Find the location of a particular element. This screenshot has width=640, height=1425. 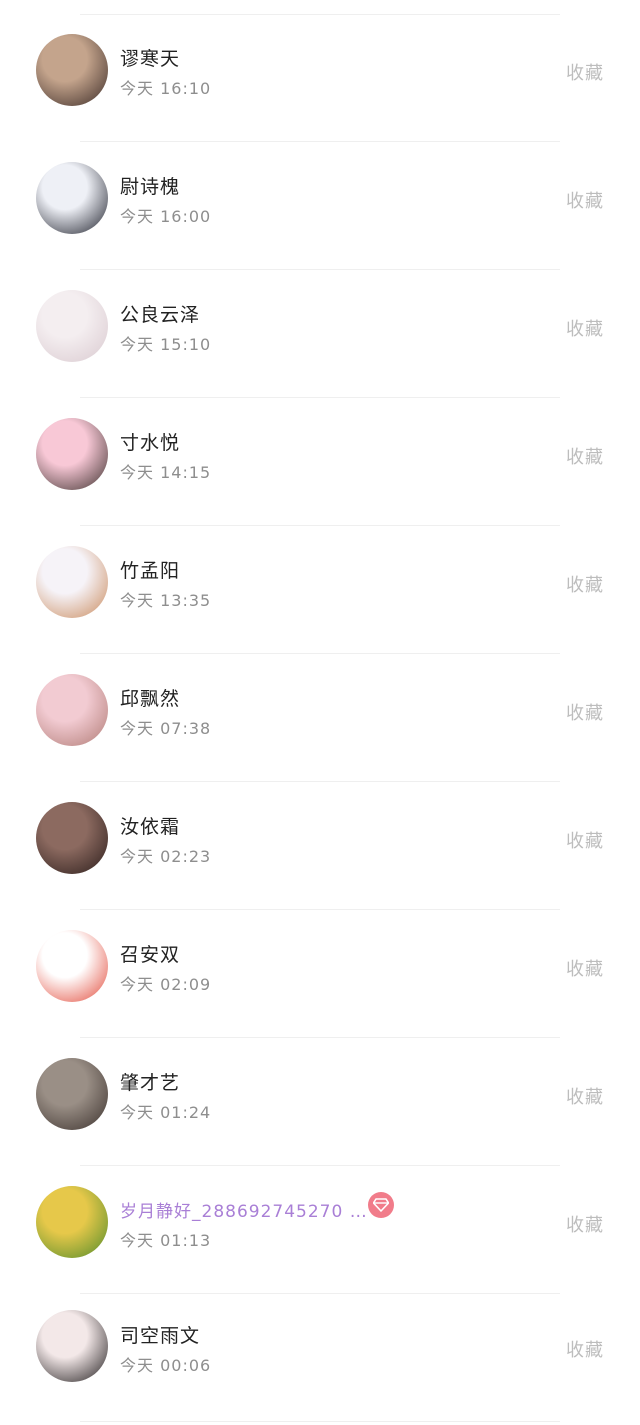

divider is located at coordinates (320, 1421).